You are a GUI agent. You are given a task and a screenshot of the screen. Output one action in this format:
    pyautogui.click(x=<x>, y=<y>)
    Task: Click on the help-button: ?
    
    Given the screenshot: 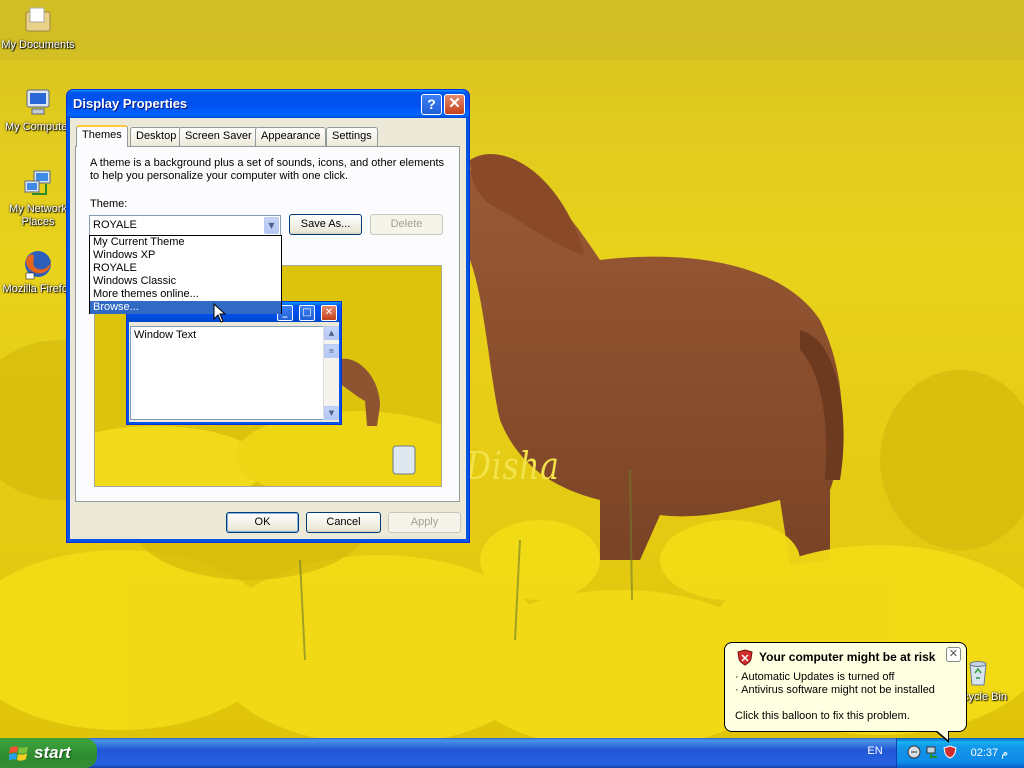 What is the action you would take?
    pyautogui.click(x=431, y=104)
    